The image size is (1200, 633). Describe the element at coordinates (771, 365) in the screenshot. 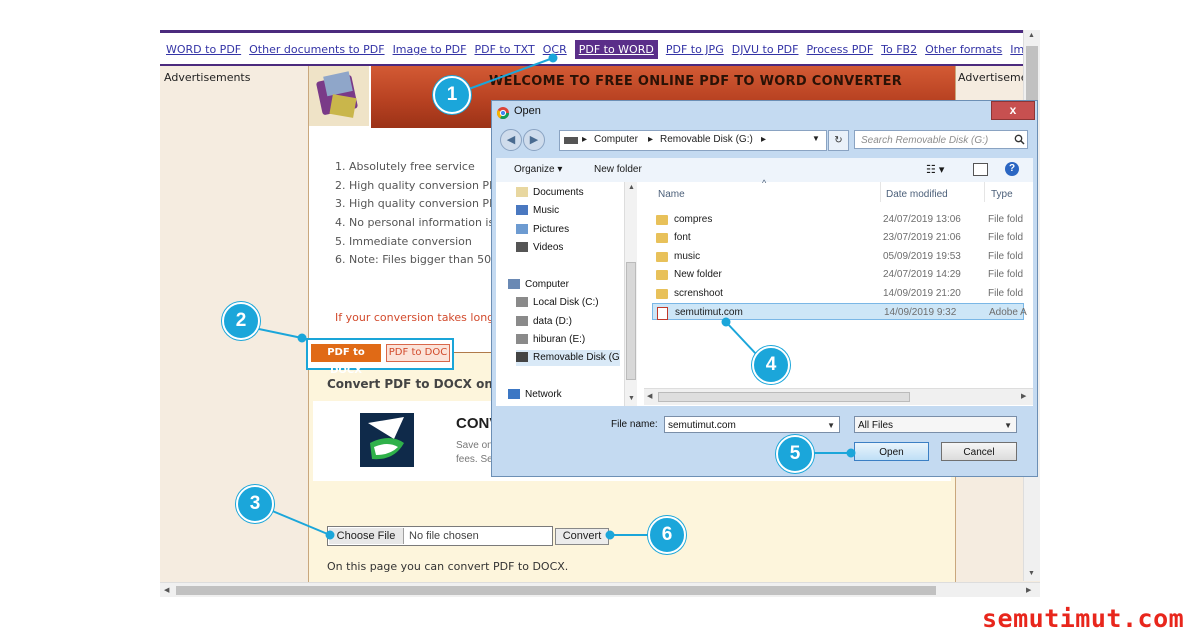

I see `callout-4: 4` at that location.